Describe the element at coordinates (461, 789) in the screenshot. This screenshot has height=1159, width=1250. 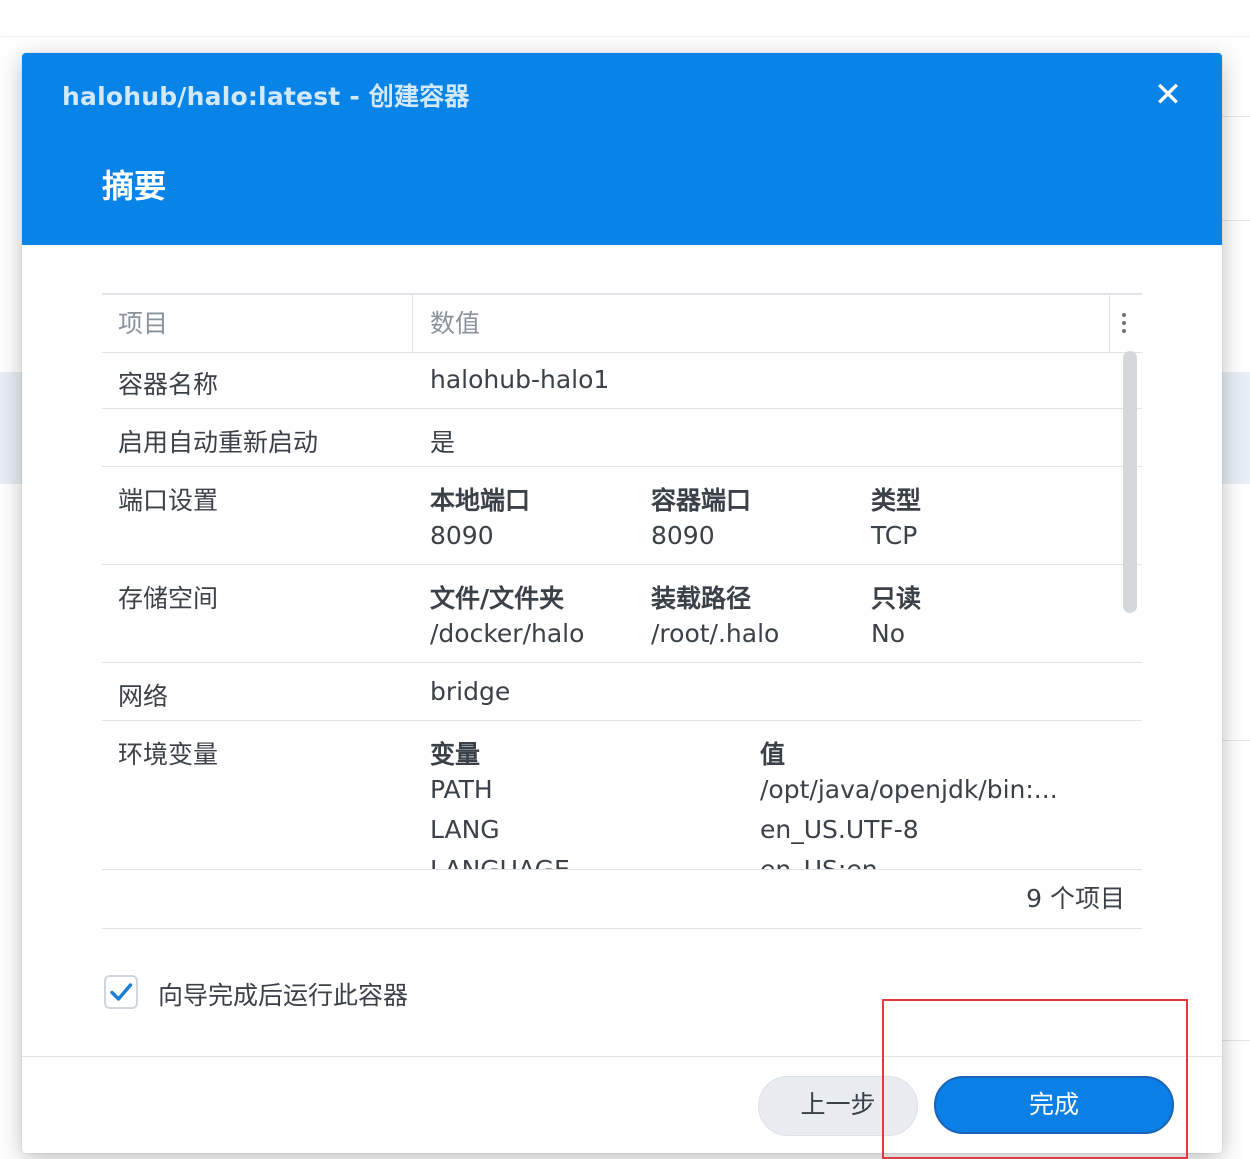
I see `env-var-name: PATH` at that location.